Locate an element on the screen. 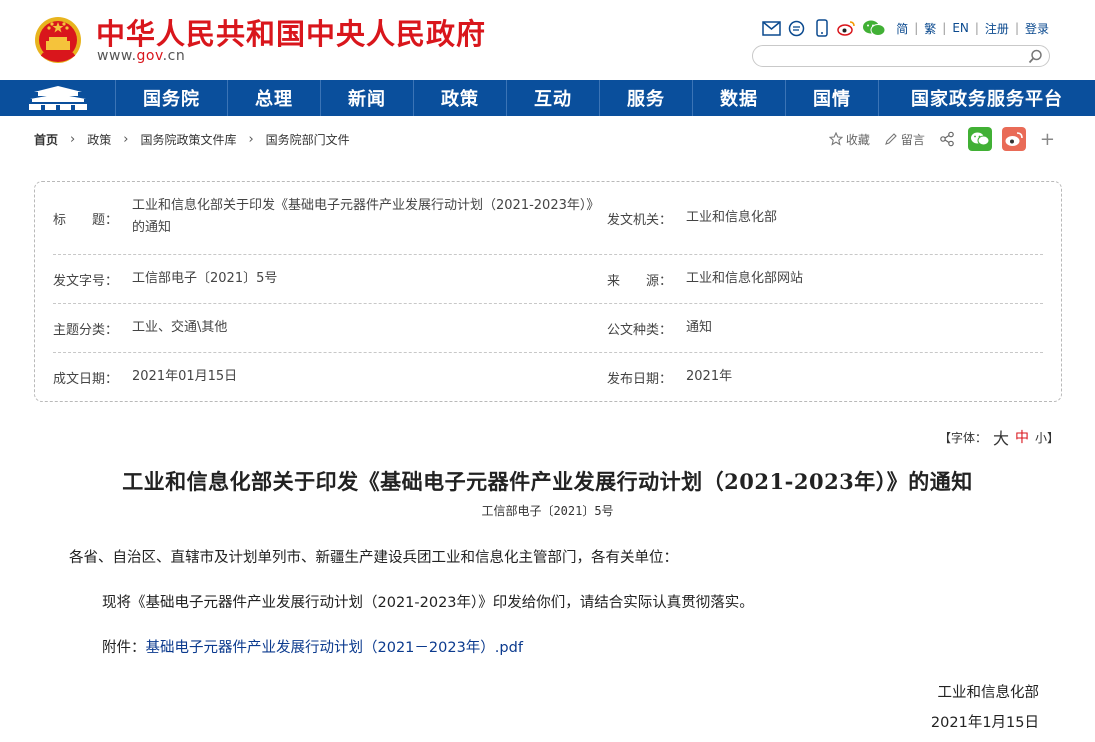 The image size is (1095, 742). top-tools: 简 | 繁 | EN | 注册 | 登录 is located at coordinates (905, 28).